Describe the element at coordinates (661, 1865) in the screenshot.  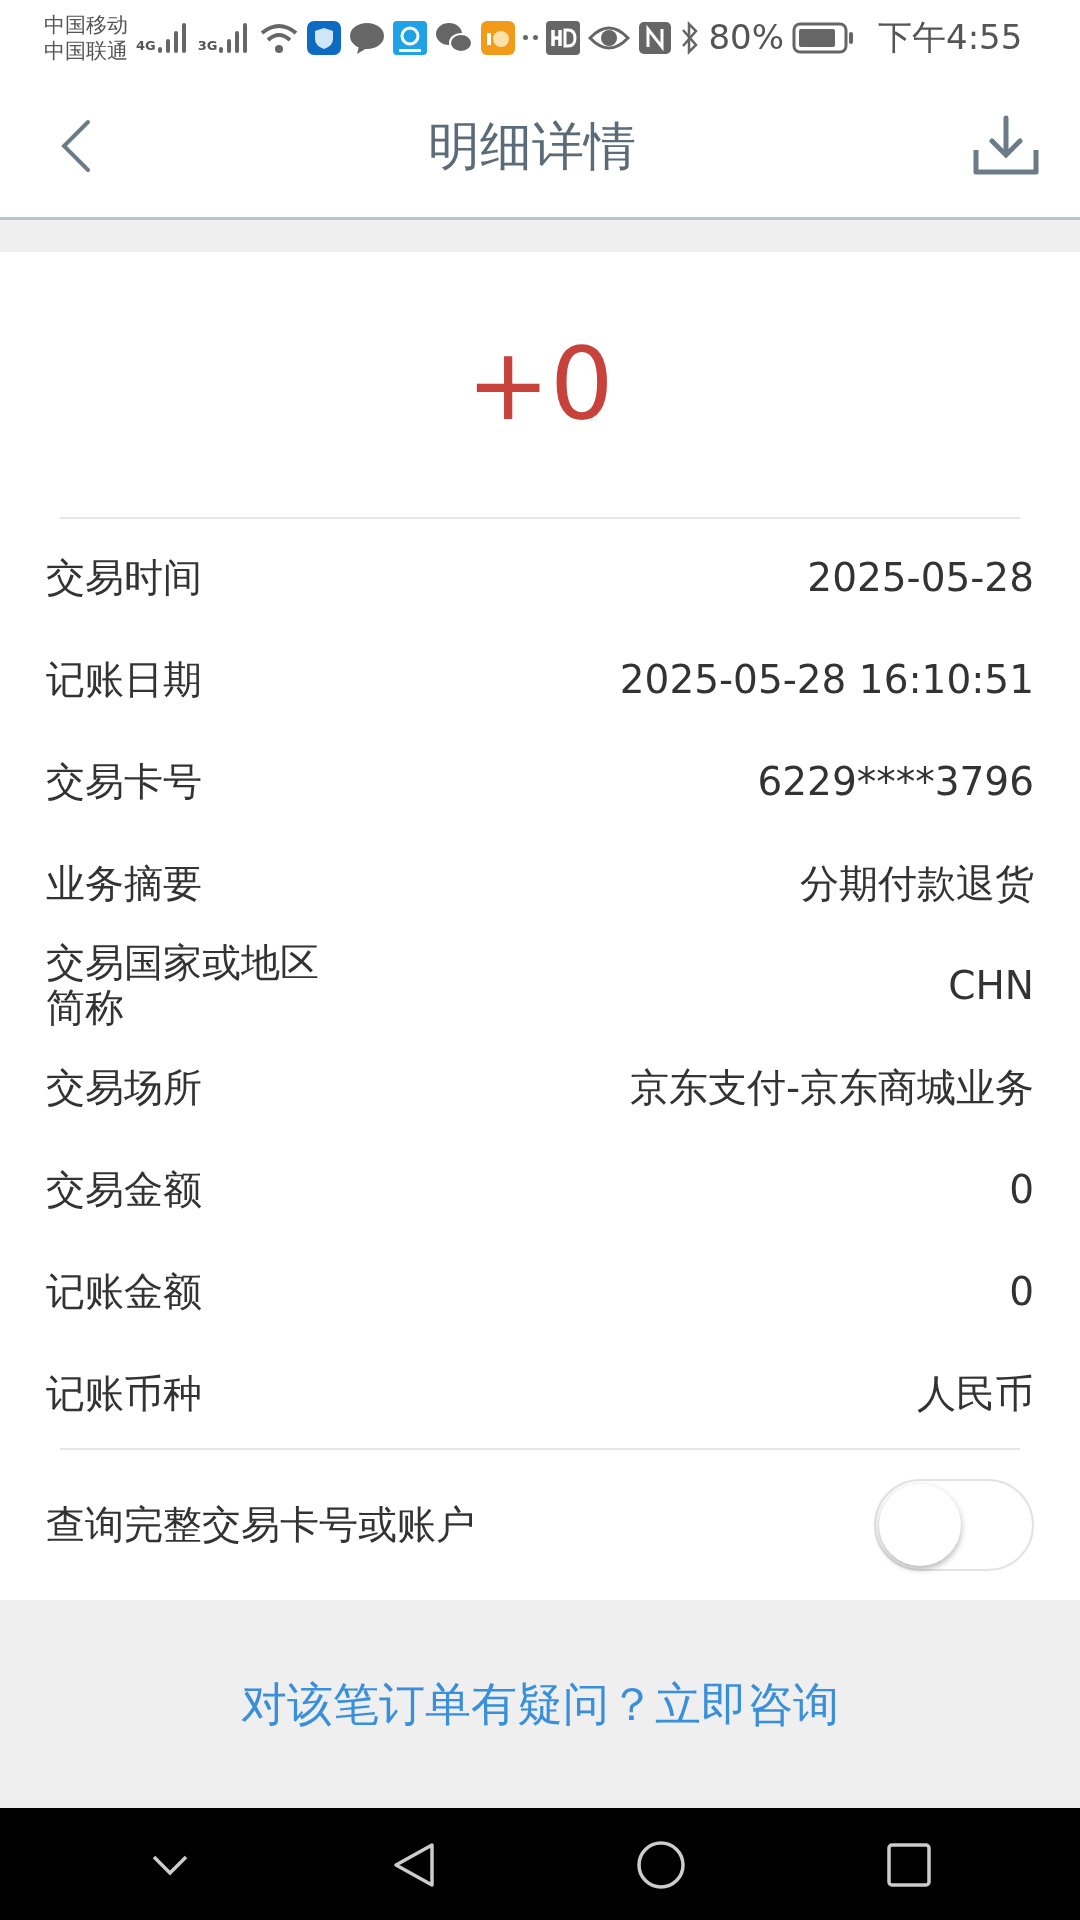
I see `home-circle-icon` at that location.